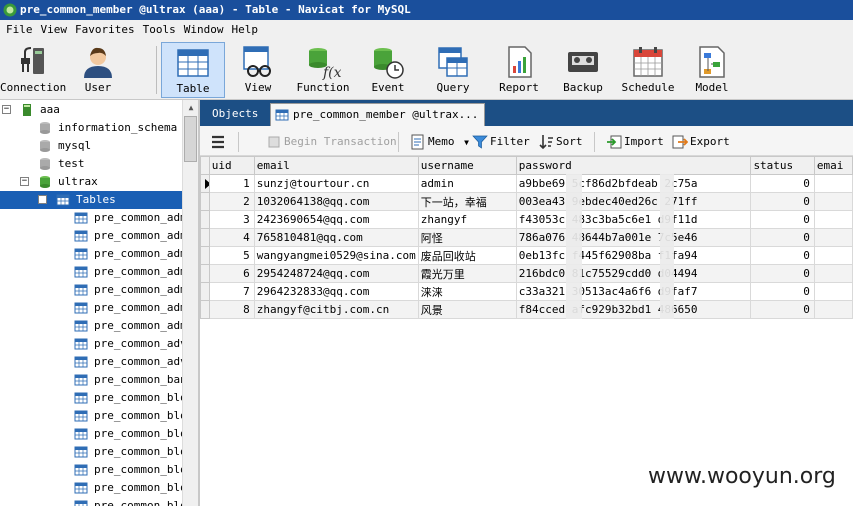  I want to click on scroll-thumb, so click(190, 139).